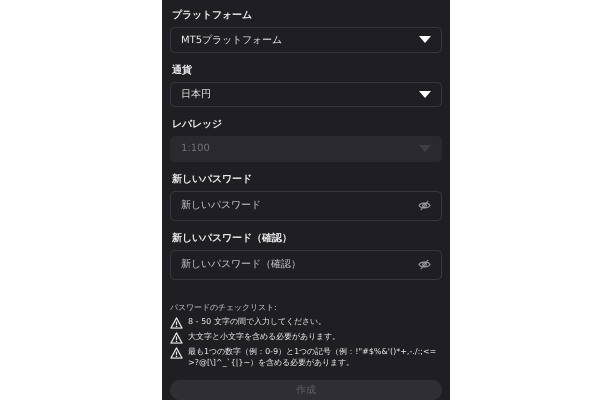 This screenshot has width=600, height=400. Describe the element at coordinates (212, 16) in the screenshot. I see `field-label: プラットフォーム` at that location.